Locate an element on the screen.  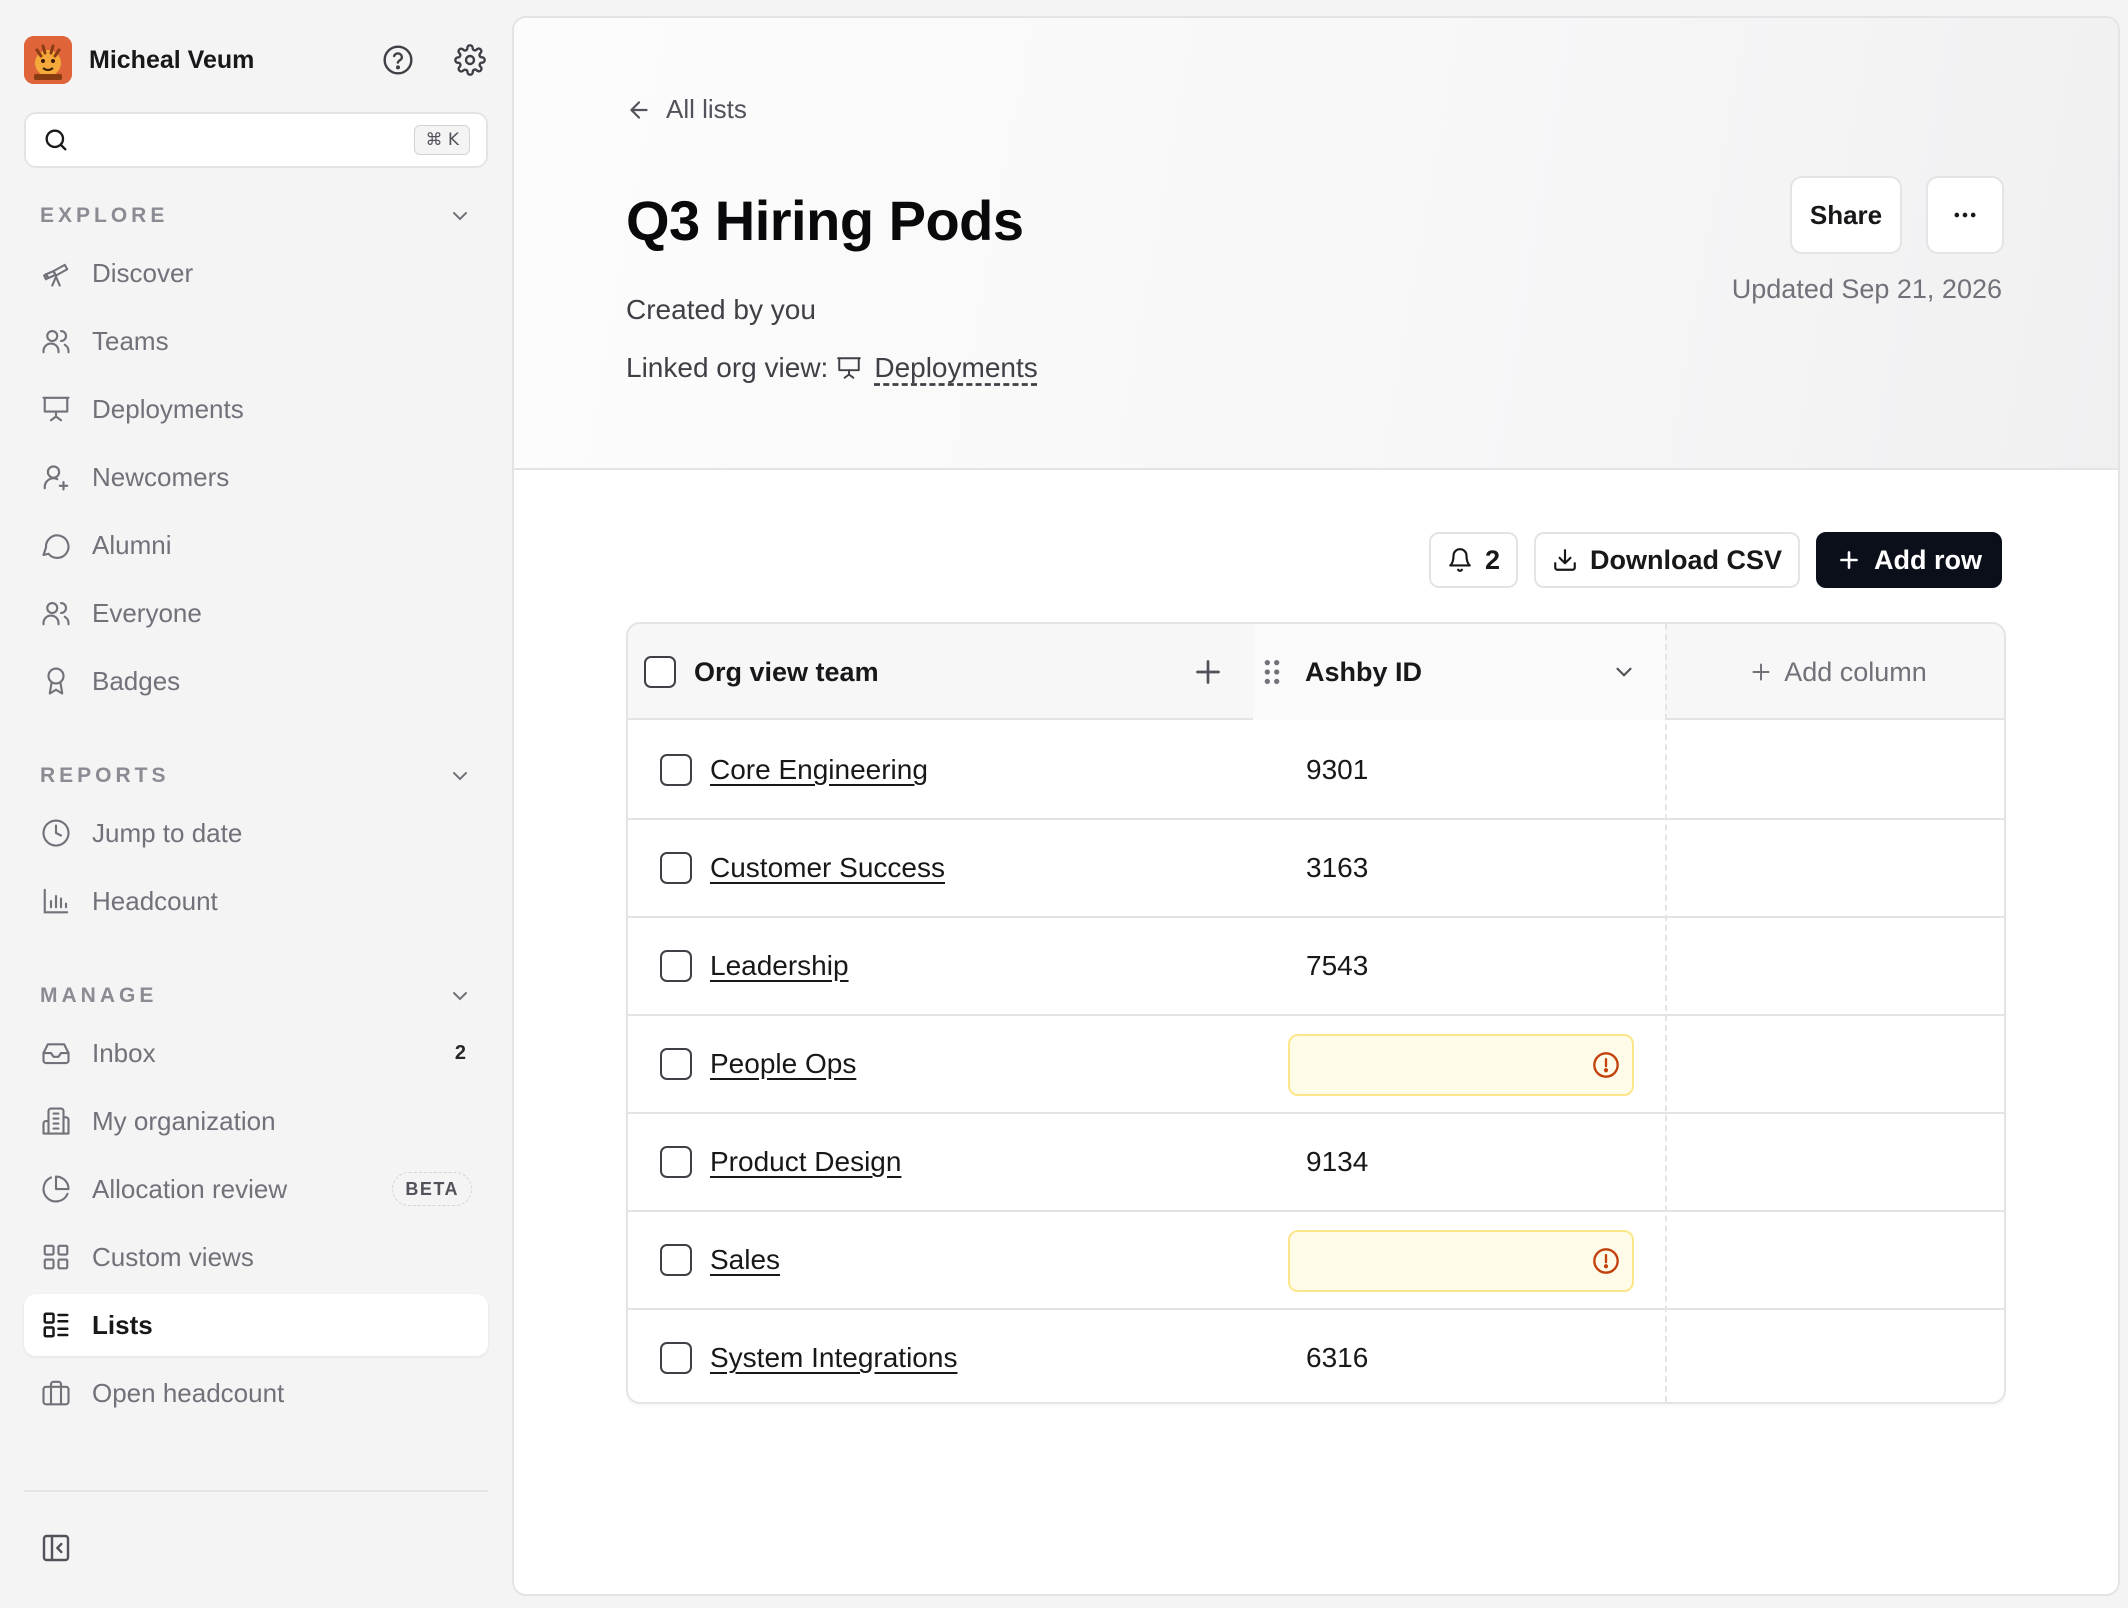
sidebar-item-jump-to-date: Jump to date is located at coordinates (256, 833).